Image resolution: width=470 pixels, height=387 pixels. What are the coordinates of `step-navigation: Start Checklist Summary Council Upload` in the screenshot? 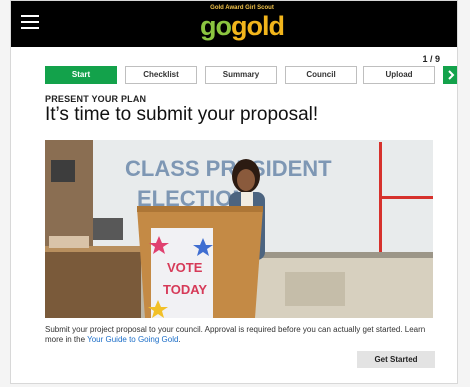 It's located at (251, 75).